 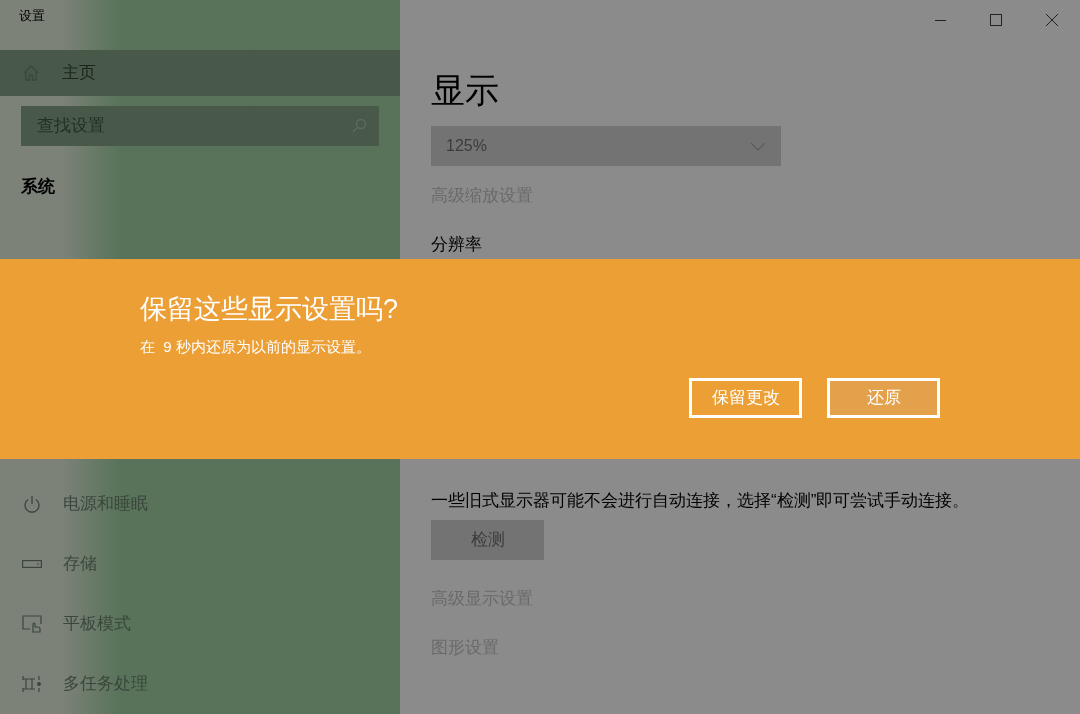 I want to click on close-icon, so click(x=1052, y=20).